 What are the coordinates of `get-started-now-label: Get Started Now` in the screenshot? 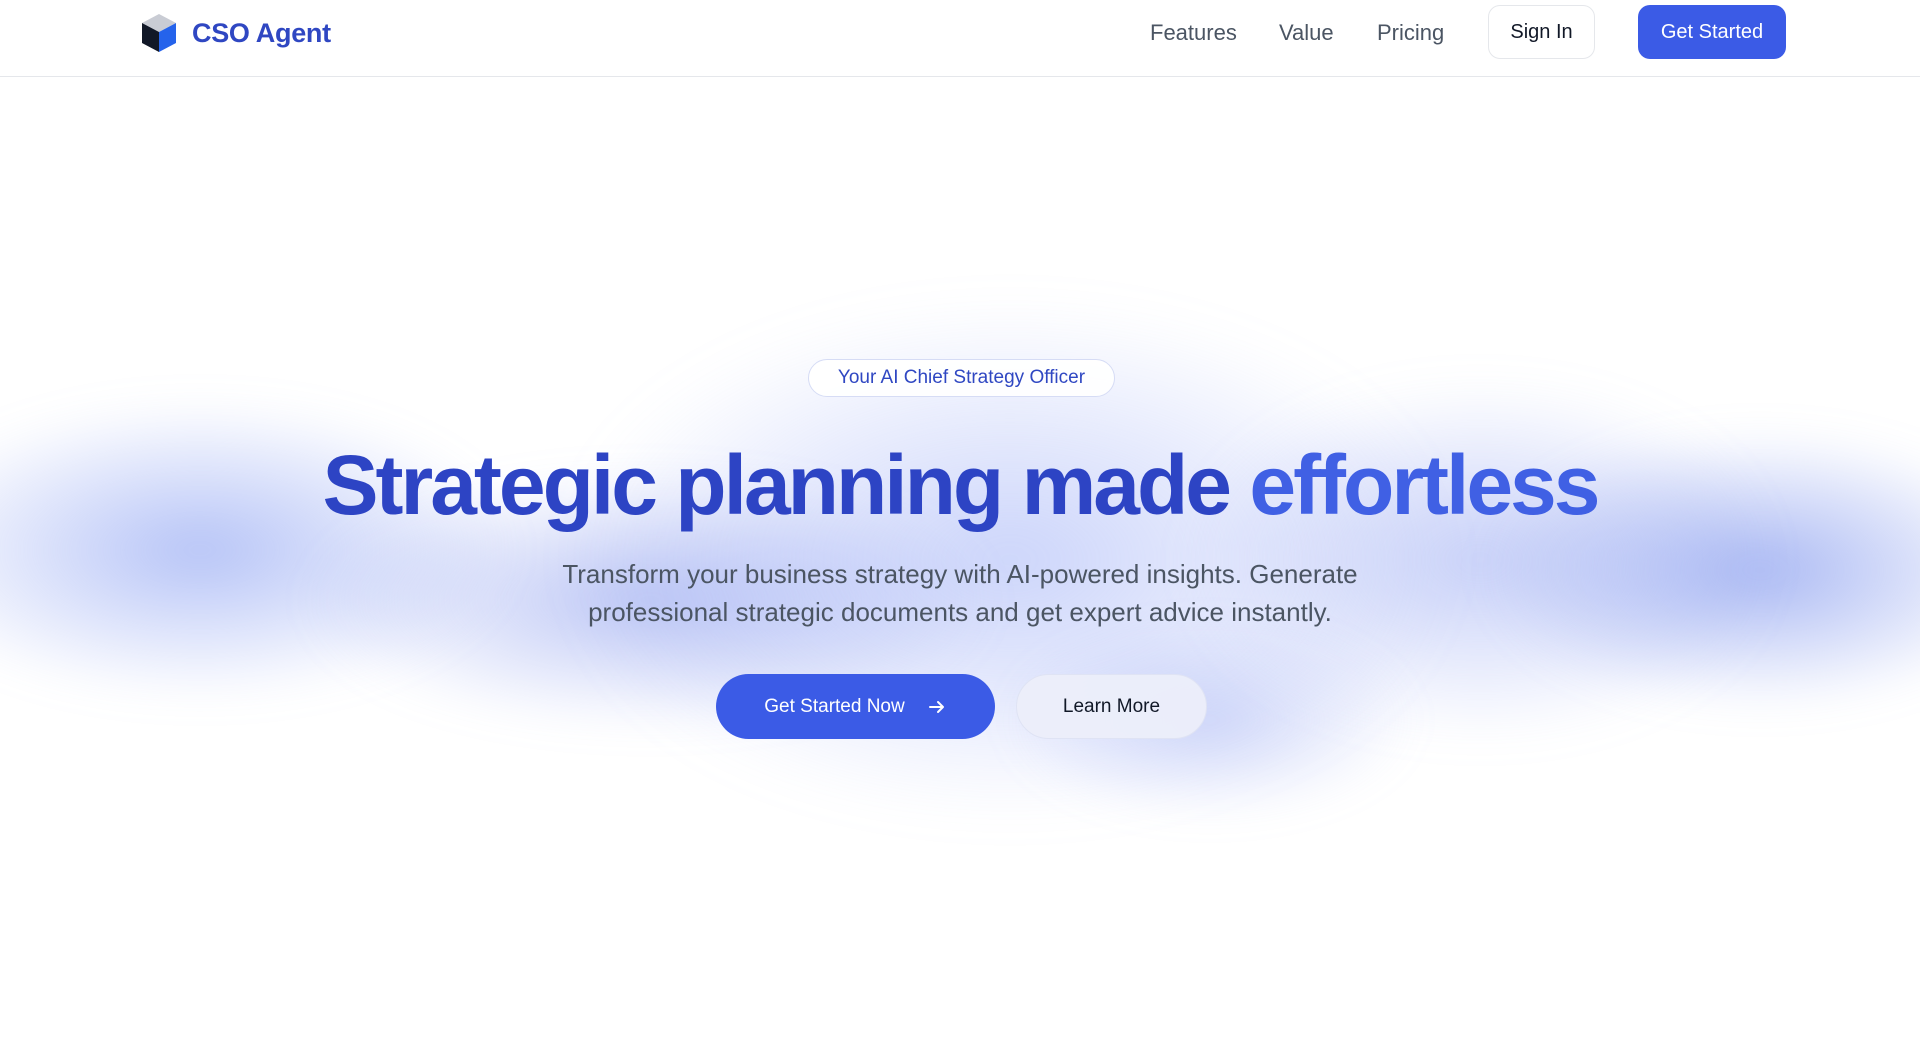 It's located at (834, 706).